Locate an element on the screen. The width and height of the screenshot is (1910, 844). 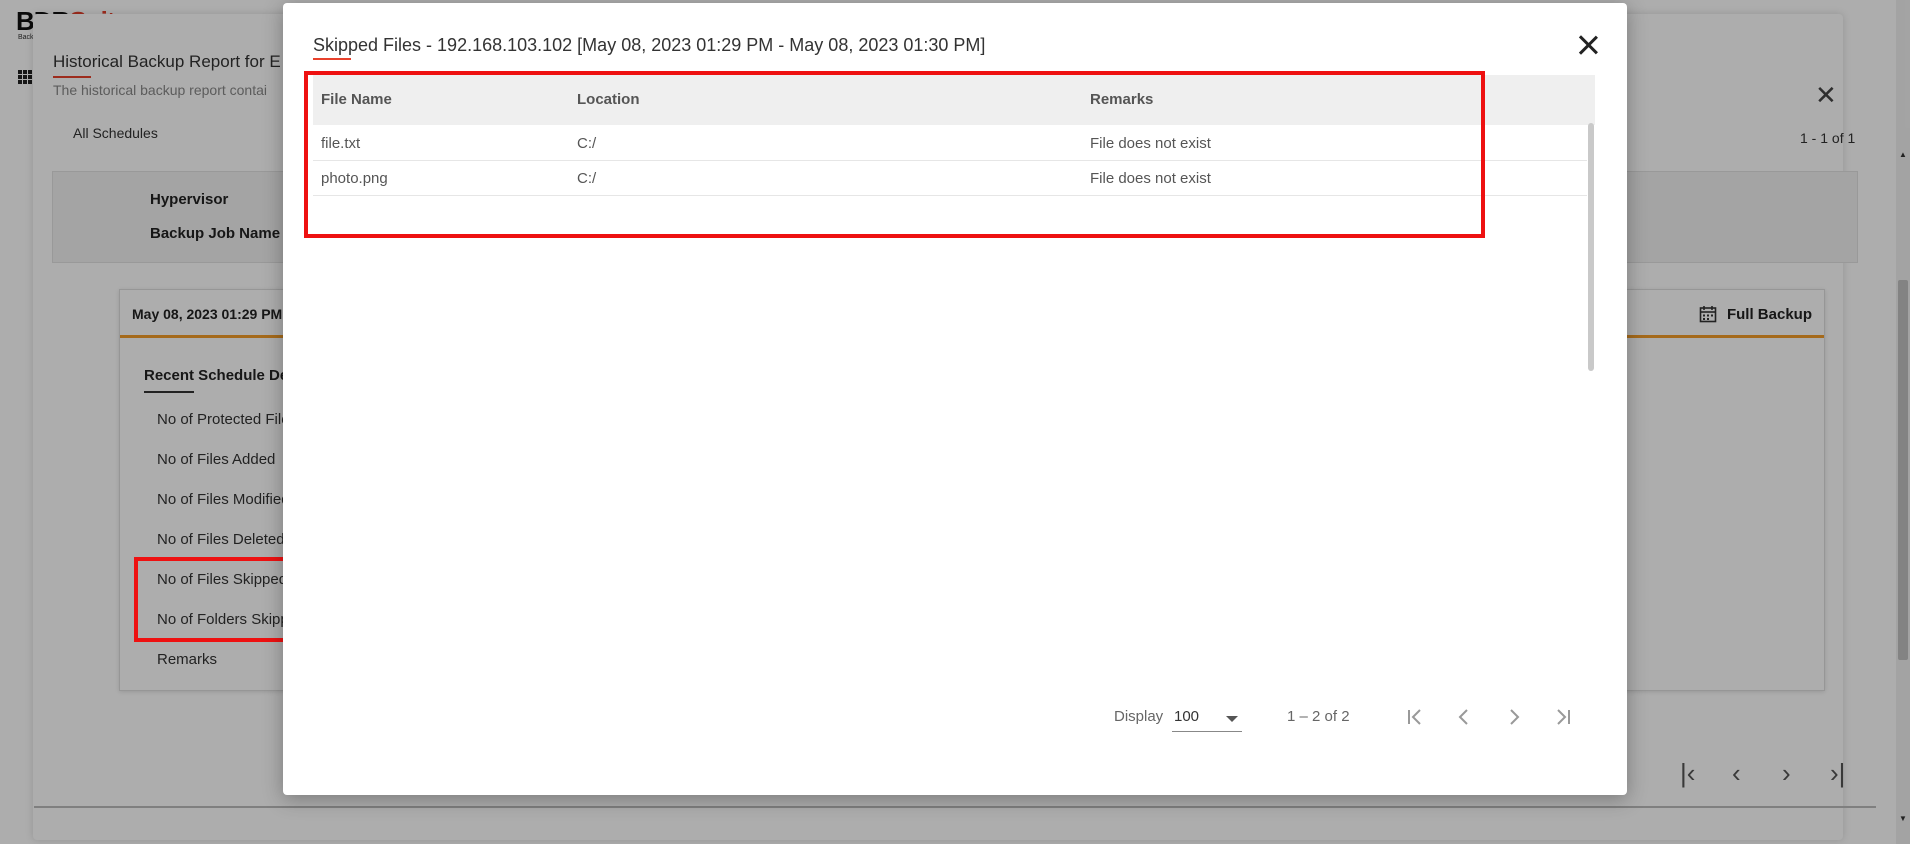
chevron-down-icon is located at coordinates (1232, 719).